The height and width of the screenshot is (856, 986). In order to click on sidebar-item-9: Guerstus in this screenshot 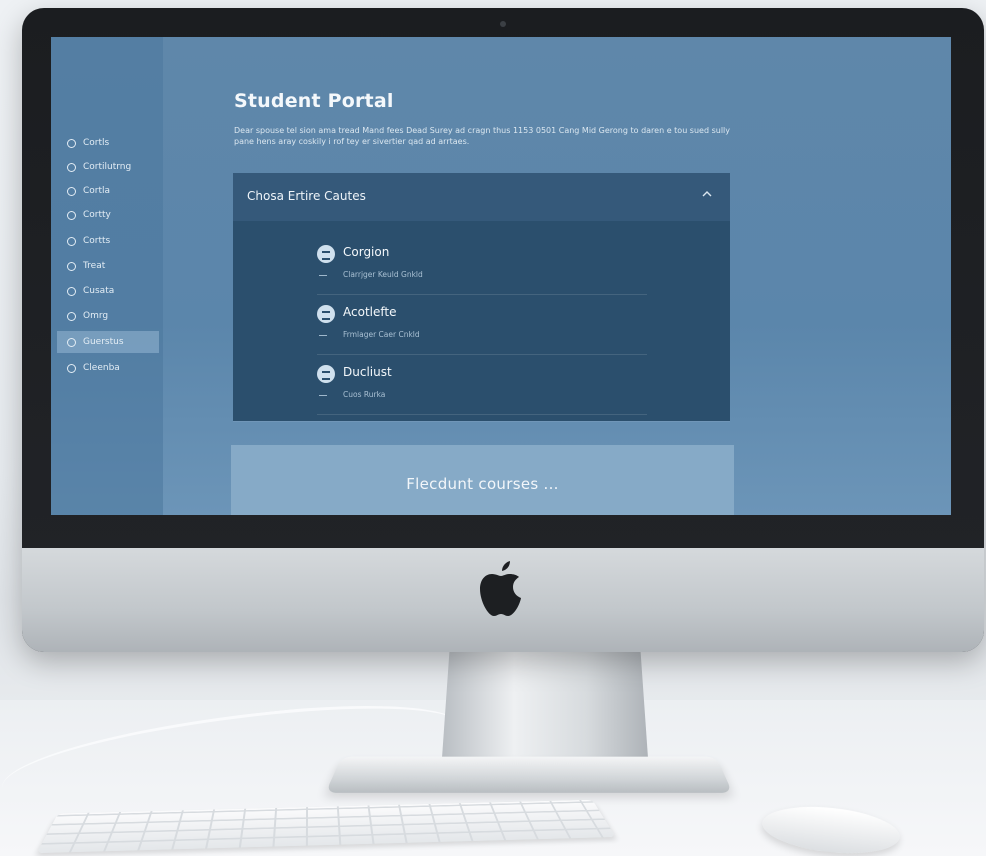, I will do `click(108, 342)`.